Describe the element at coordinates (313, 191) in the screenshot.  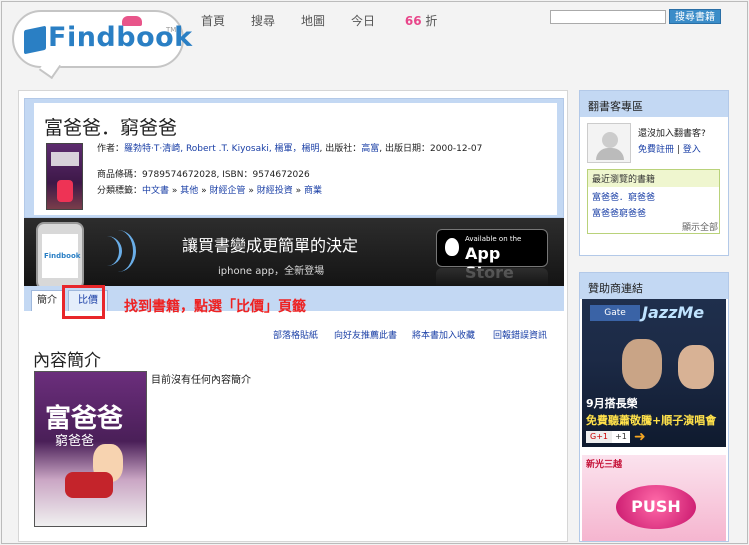
I see `category-link-5: 商業` at that location.